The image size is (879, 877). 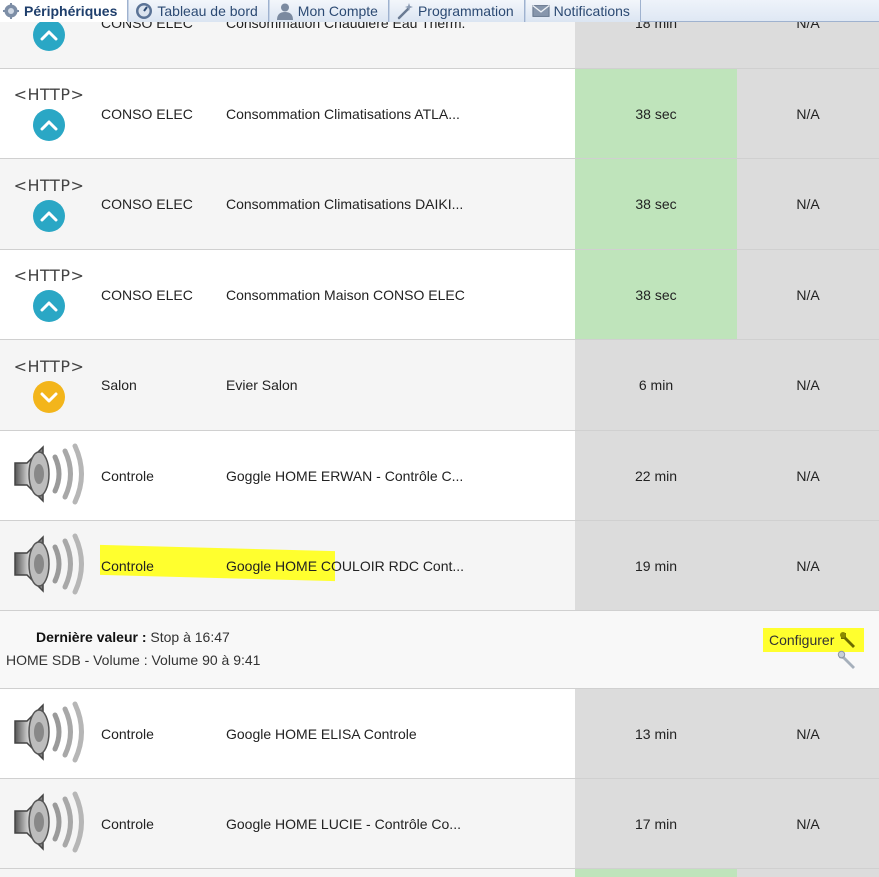 What do you see at coordinates (802, 640) in the screenshot?
I see `configure-label: Configurer` at bounding box center [802, 640].